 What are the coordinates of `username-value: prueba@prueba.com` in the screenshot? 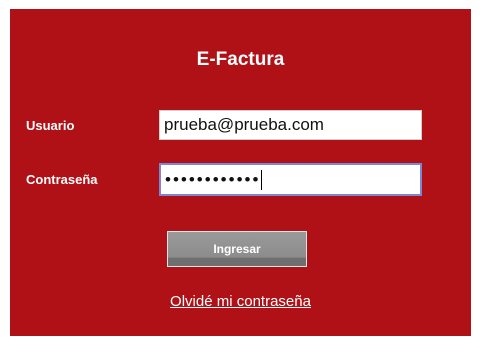 It's located at (244, 124).